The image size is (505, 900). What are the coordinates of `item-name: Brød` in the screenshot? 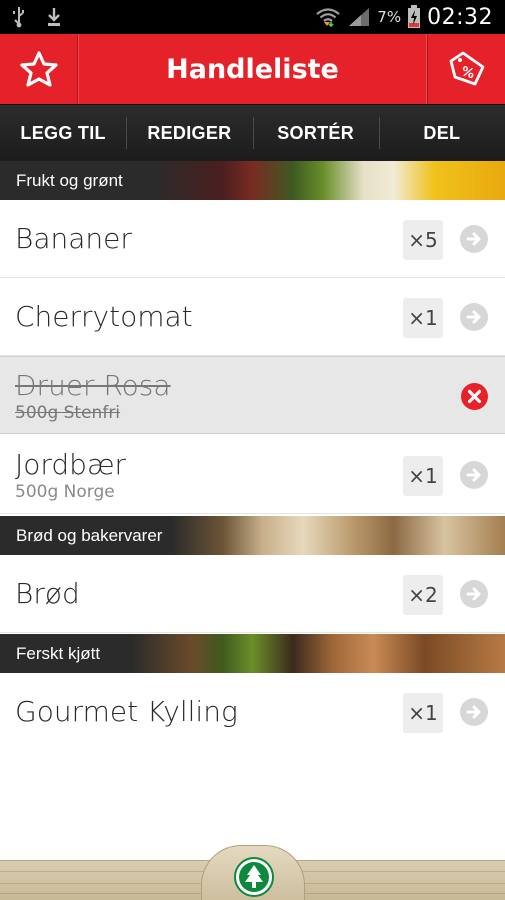 It's located at (47, 593).